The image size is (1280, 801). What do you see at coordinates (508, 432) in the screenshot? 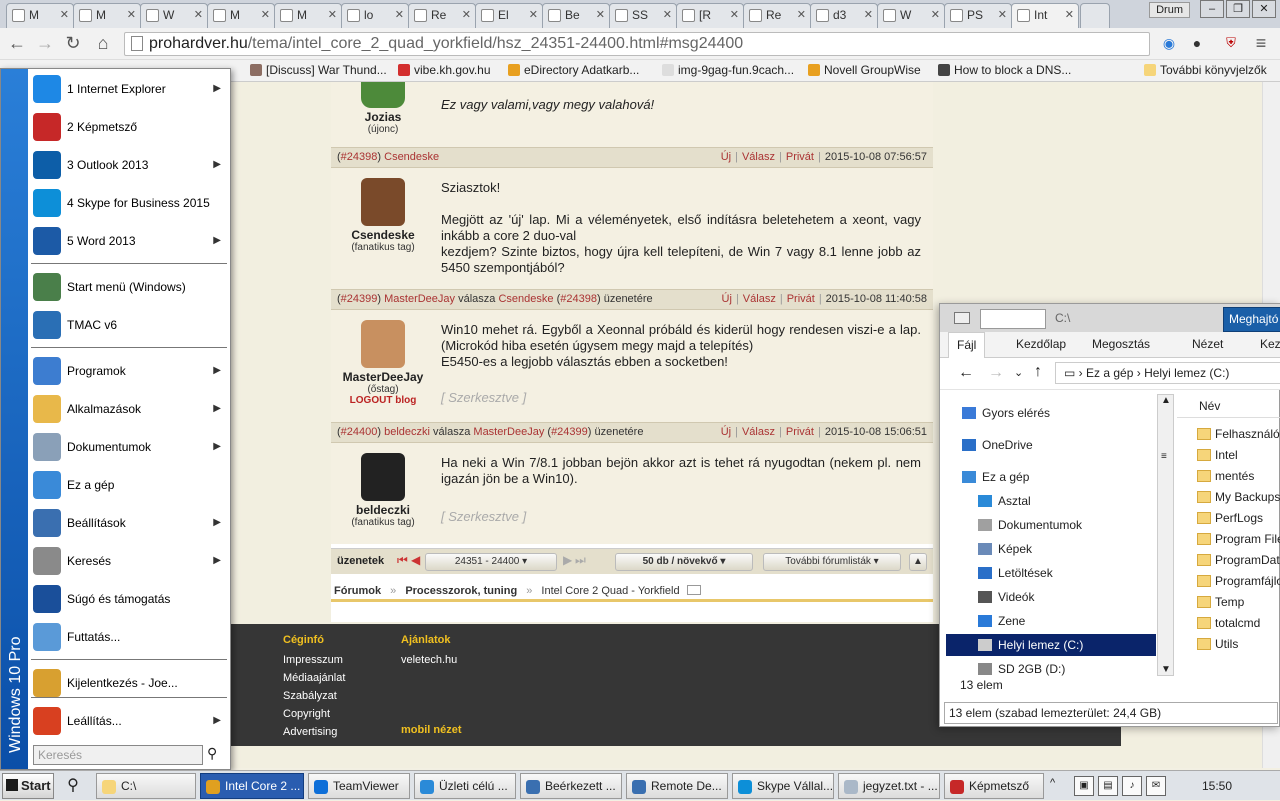
I see `reply-to-link: MasterDeeJay` at bounding box center [508, 432].